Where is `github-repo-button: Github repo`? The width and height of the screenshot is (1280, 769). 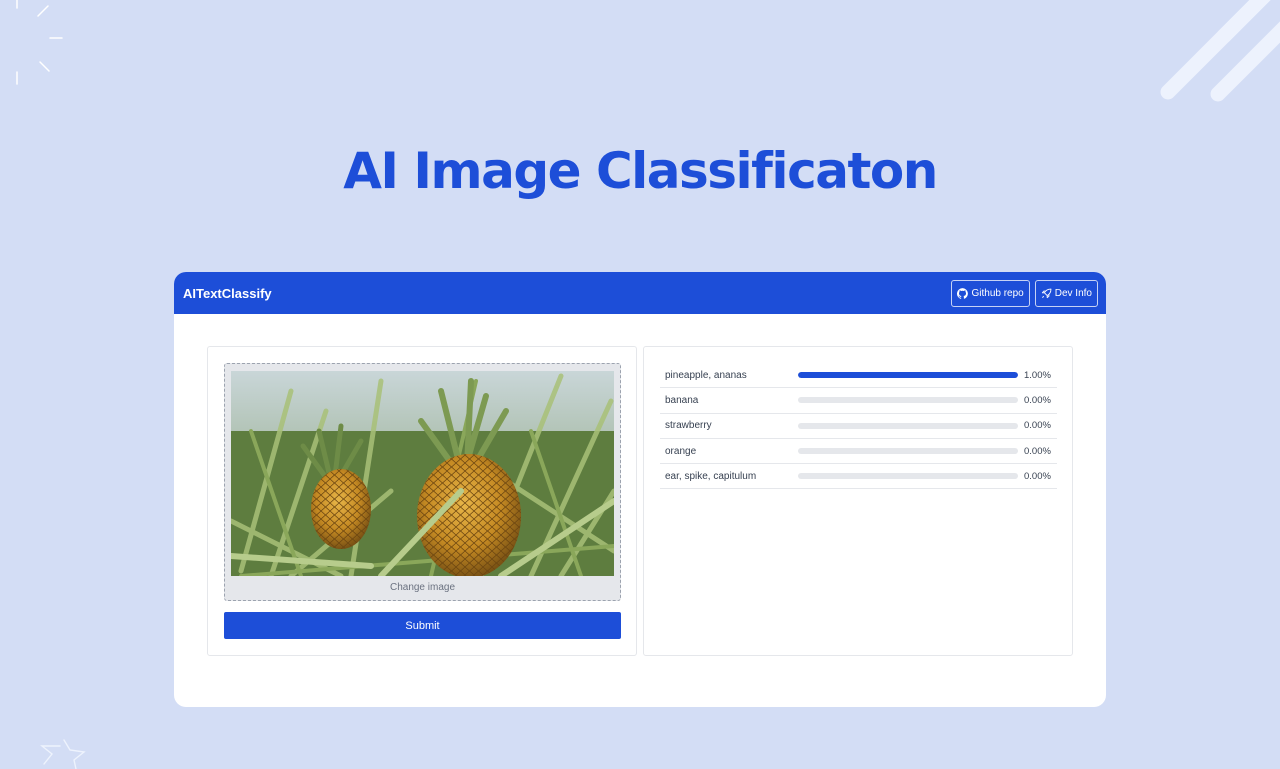 github-repo-button: Github repo is located at coordinates (990, 293).